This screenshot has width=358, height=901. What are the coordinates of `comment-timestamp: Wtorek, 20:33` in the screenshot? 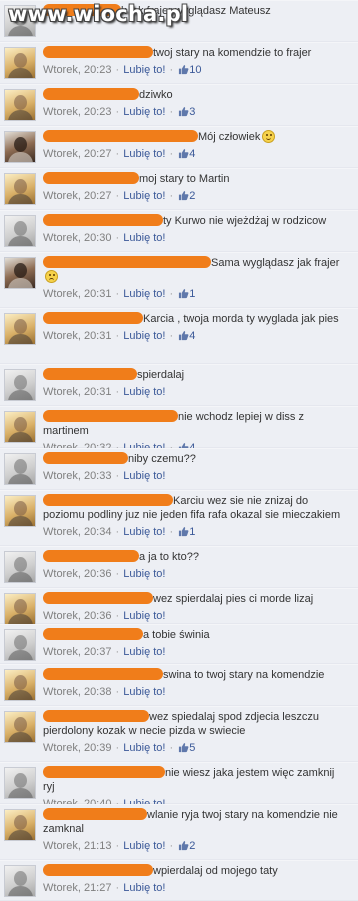 It's located at (77, 476).